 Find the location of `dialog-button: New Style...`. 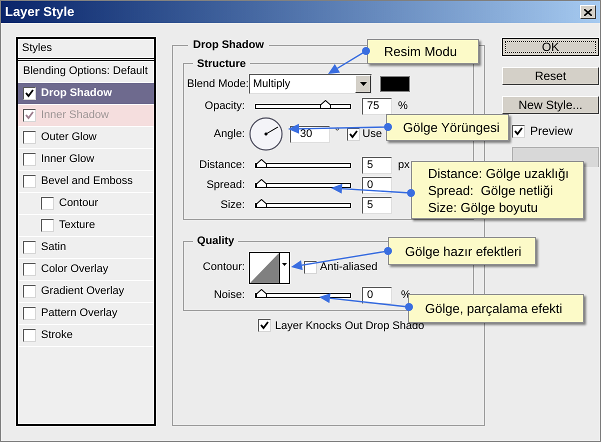

dialog-button: New Style... is located at coordinates (550, 105).